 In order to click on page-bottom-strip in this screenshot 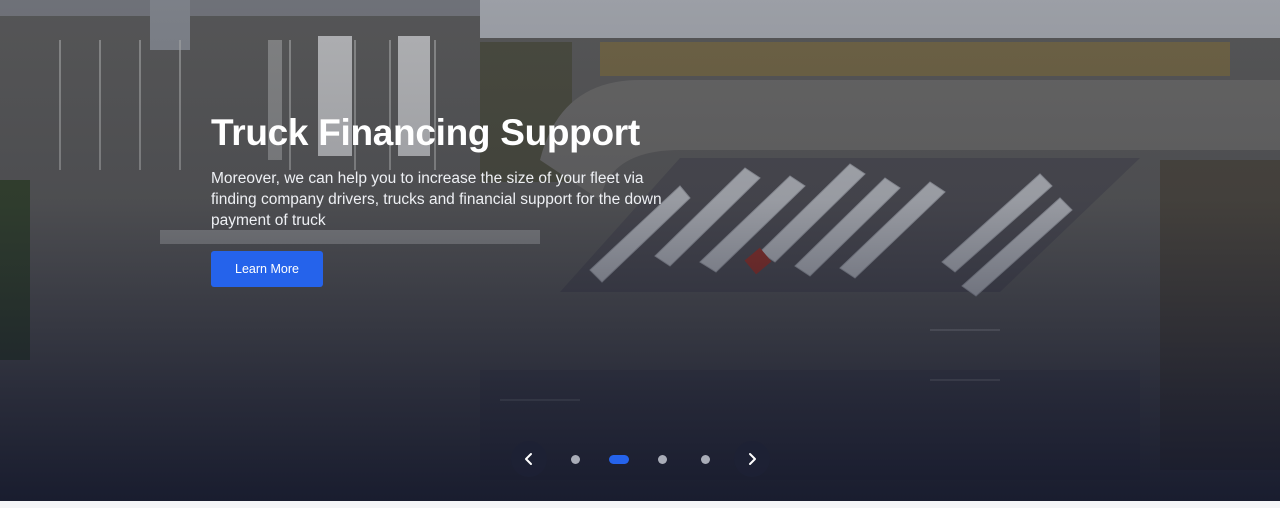, I will do `click(640, 504)`.